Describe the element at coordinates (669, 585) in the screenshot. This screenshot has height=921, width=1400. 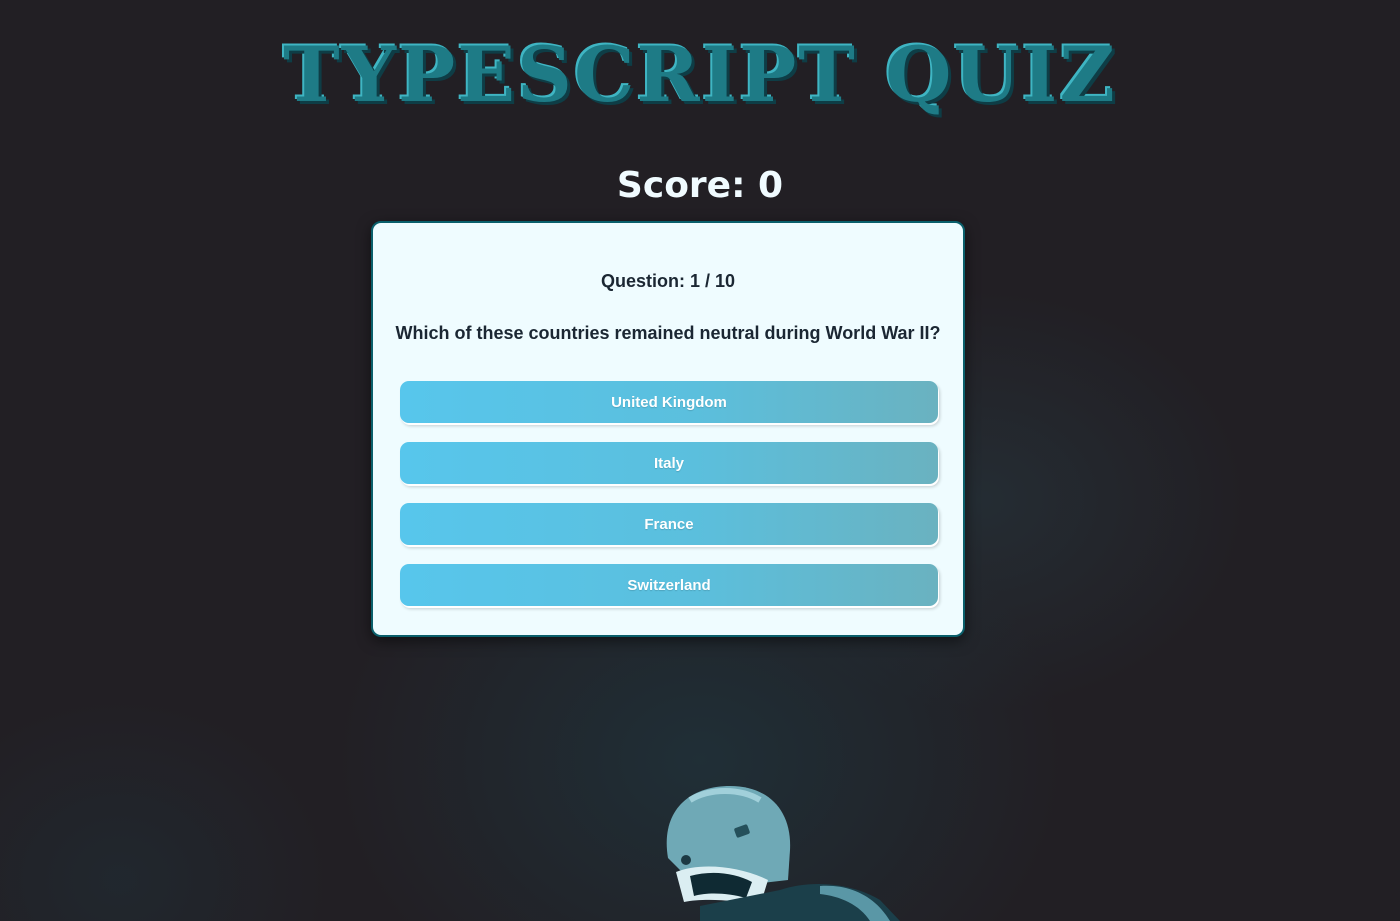
I see `answer-button-switzerland: Switzerland` at that location.